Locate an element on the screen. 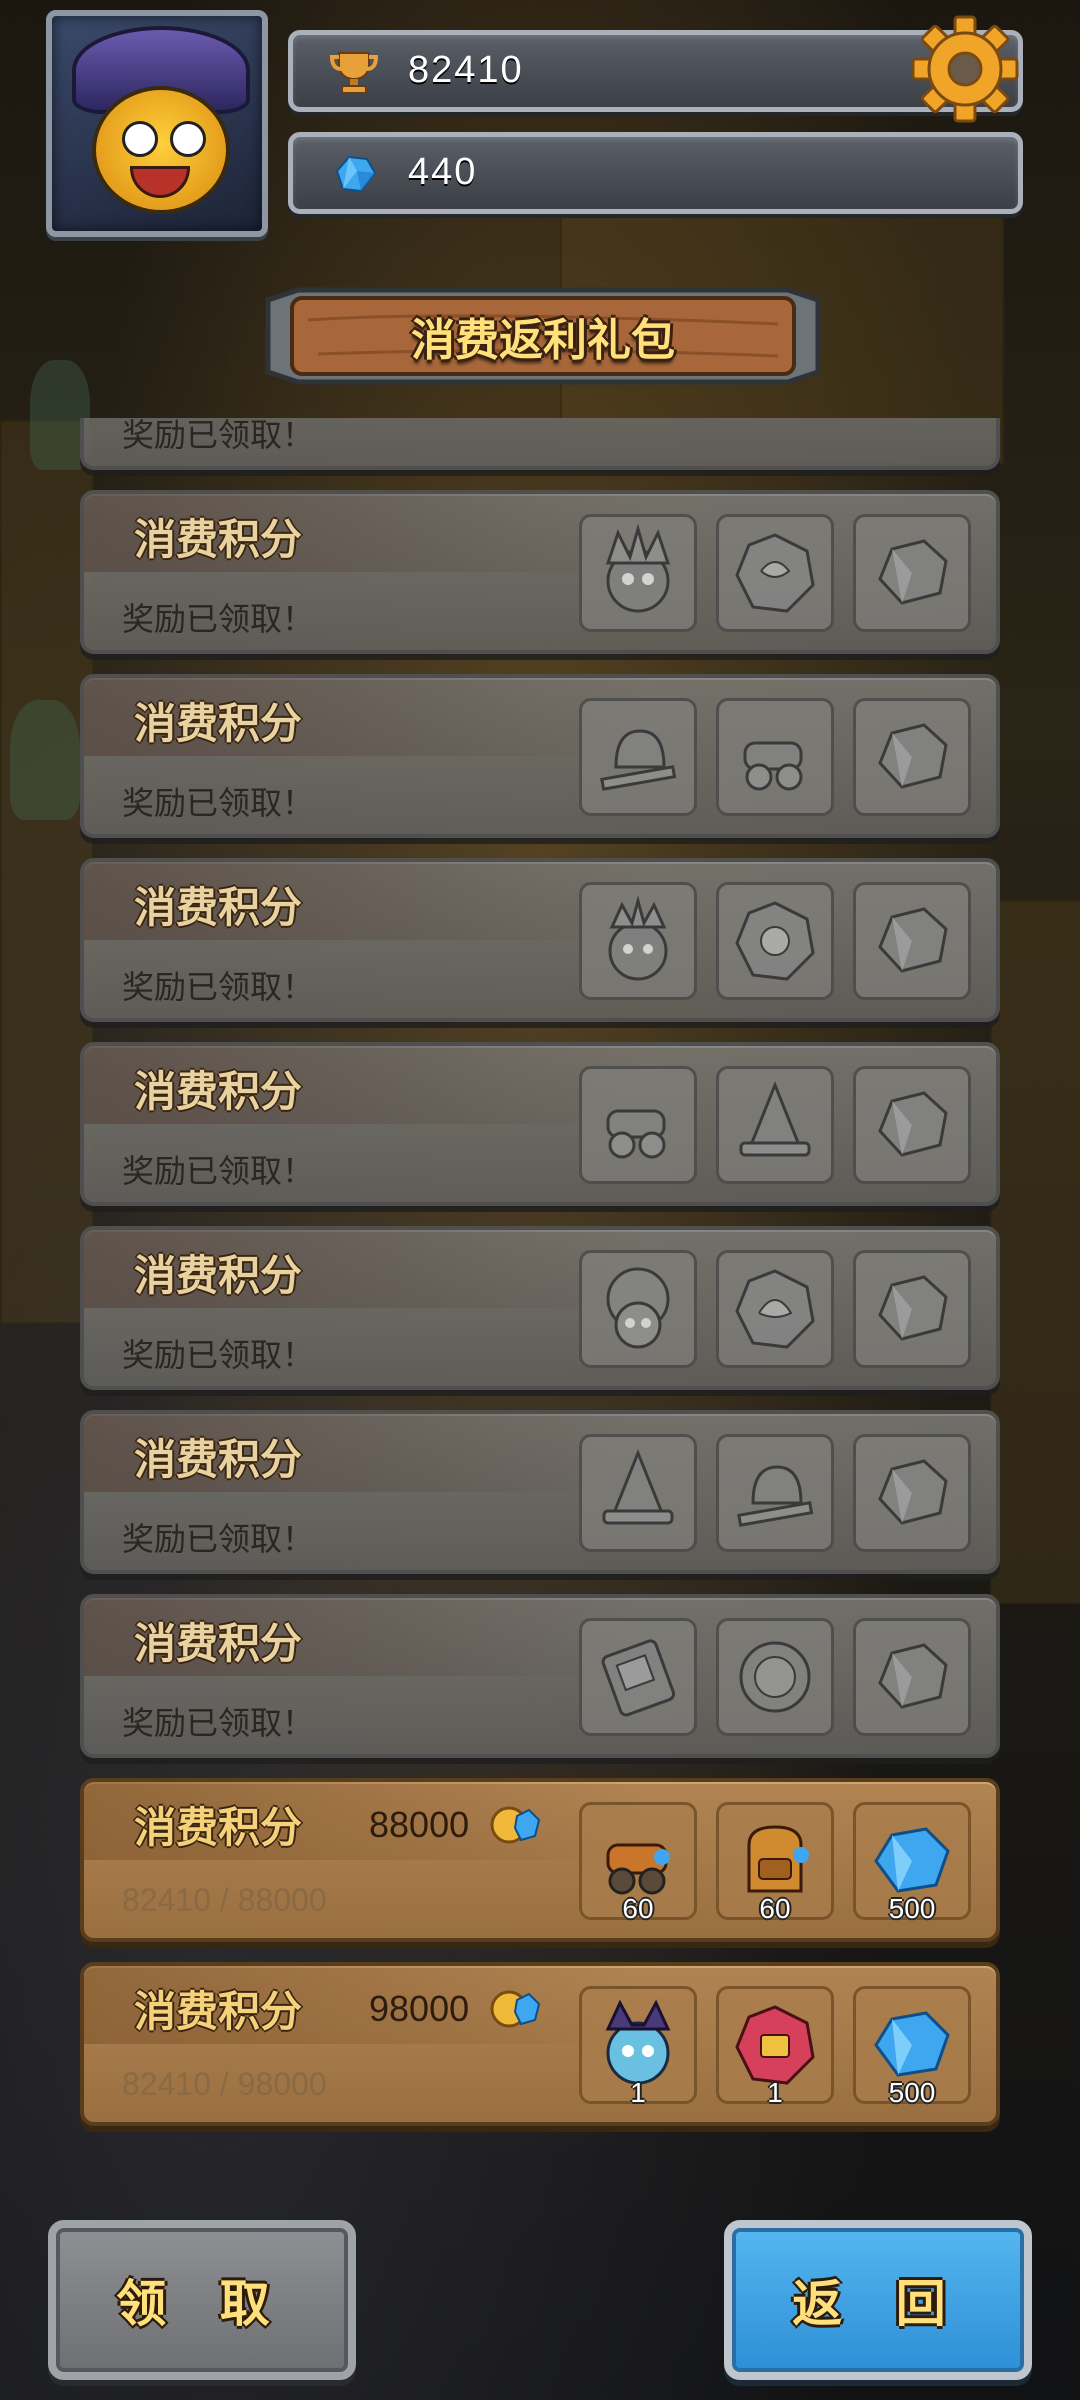 The image size is (1080, 2400). hero-tree-icon is located at coordinates (638, 1308).